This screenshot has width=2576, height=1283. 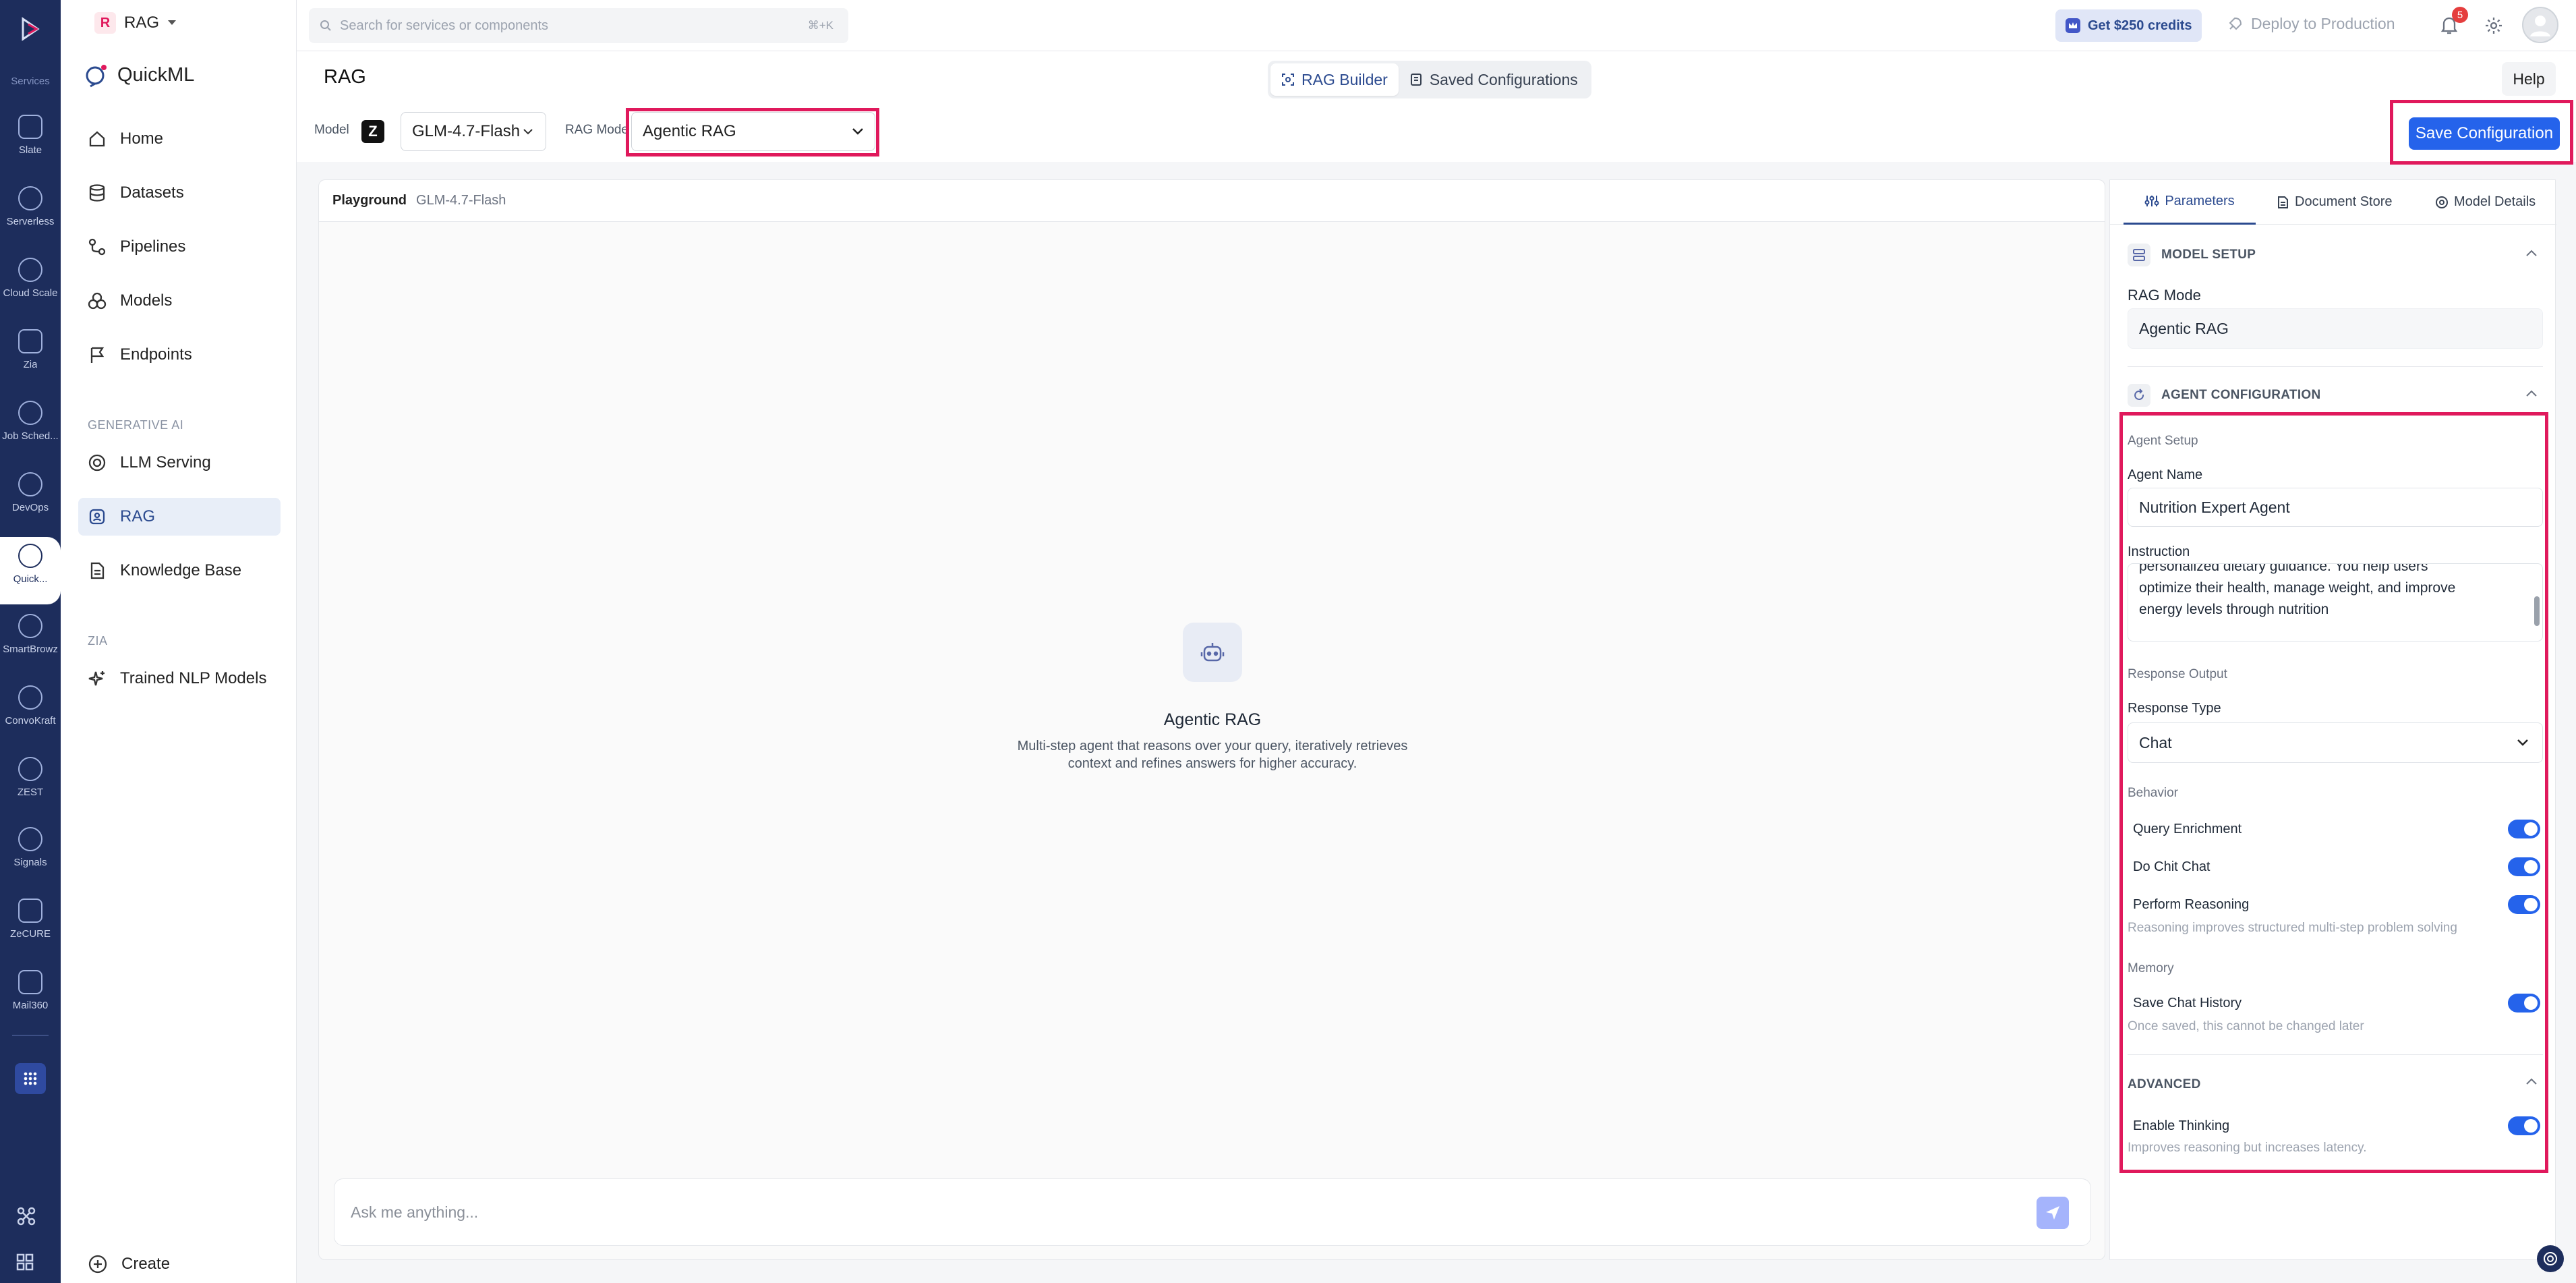 I want to click on avatar, so click(x=2540, y=25).